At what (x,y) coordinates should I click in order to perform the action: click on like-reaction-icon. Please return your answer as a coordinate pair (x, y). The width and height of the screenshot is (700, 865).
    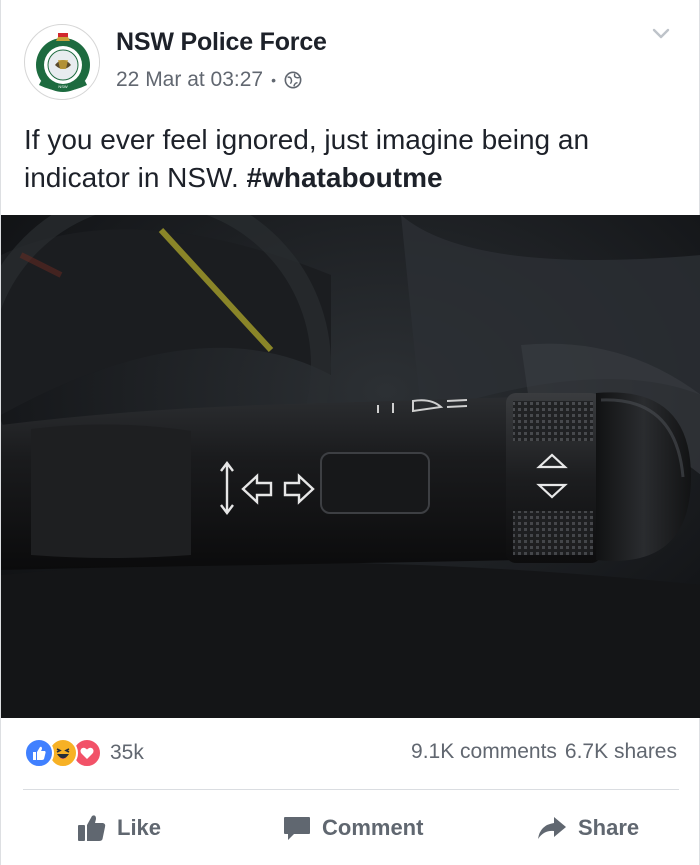
    Looking at the image, I should click on (39, 753).